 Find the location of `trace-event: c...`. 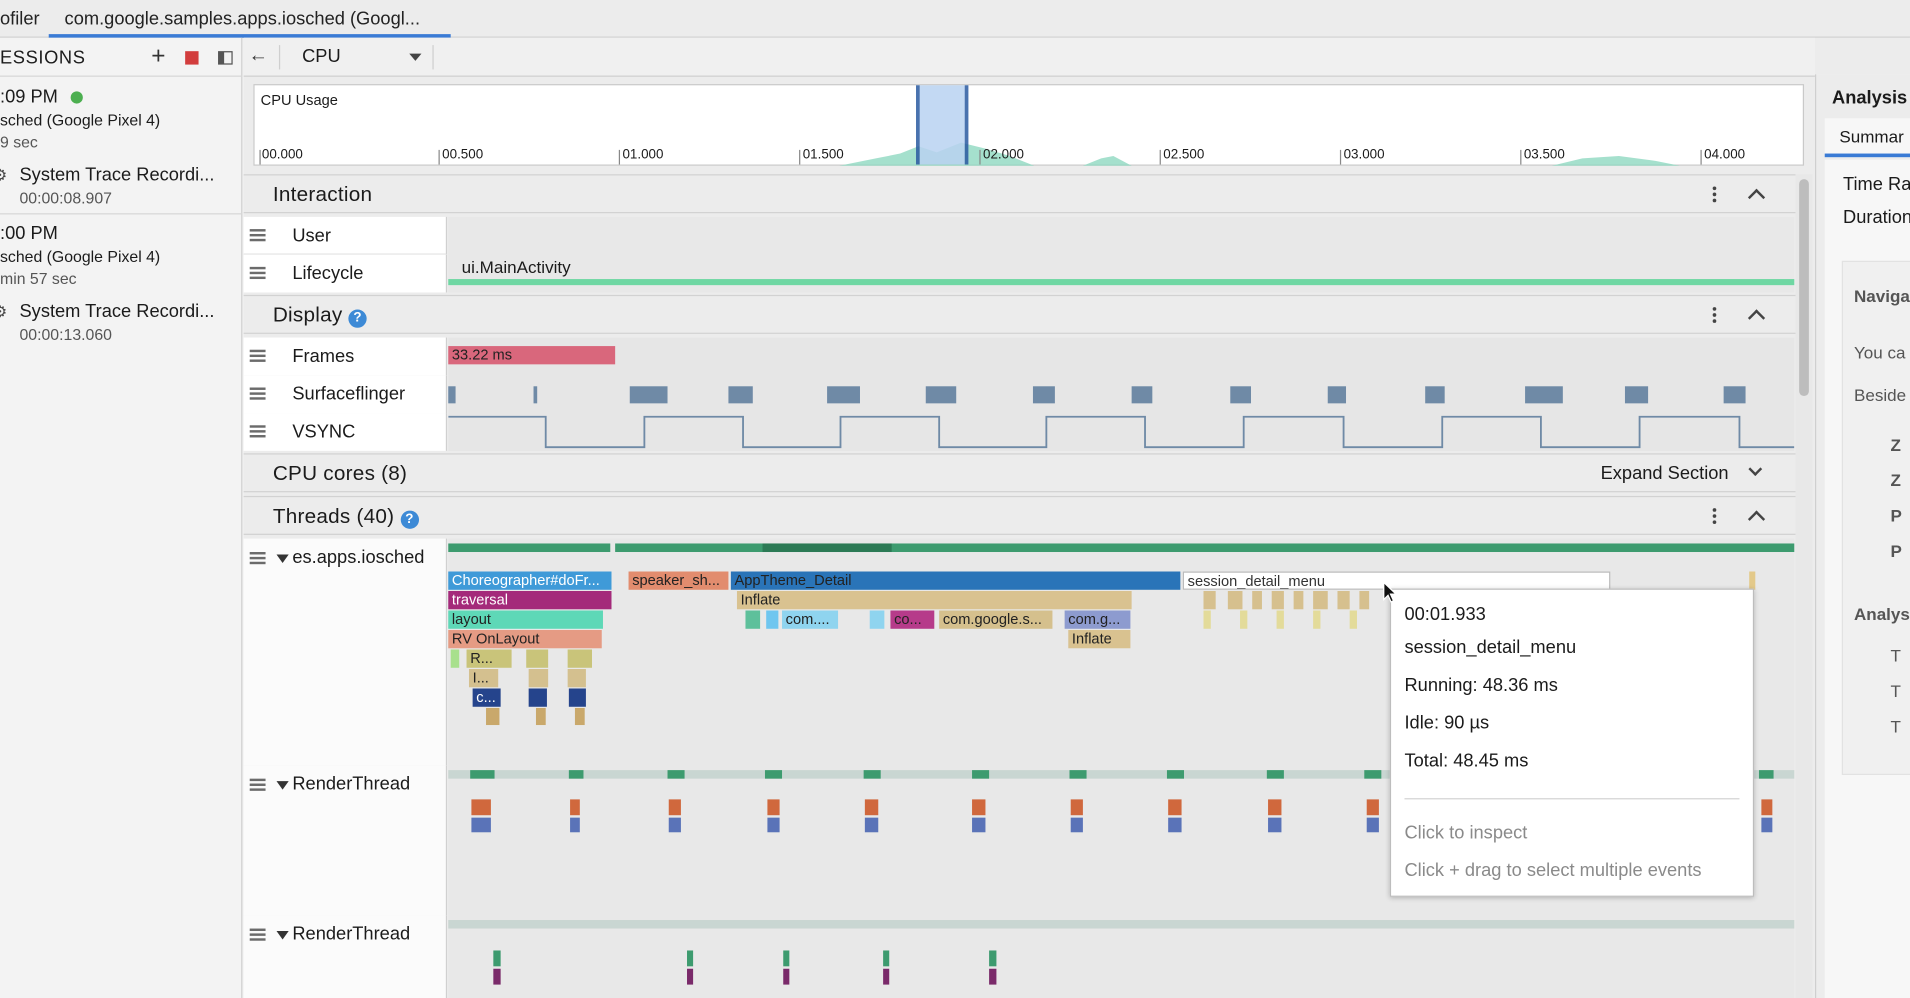

trace-event: c... is located at coordinates (486, 697).